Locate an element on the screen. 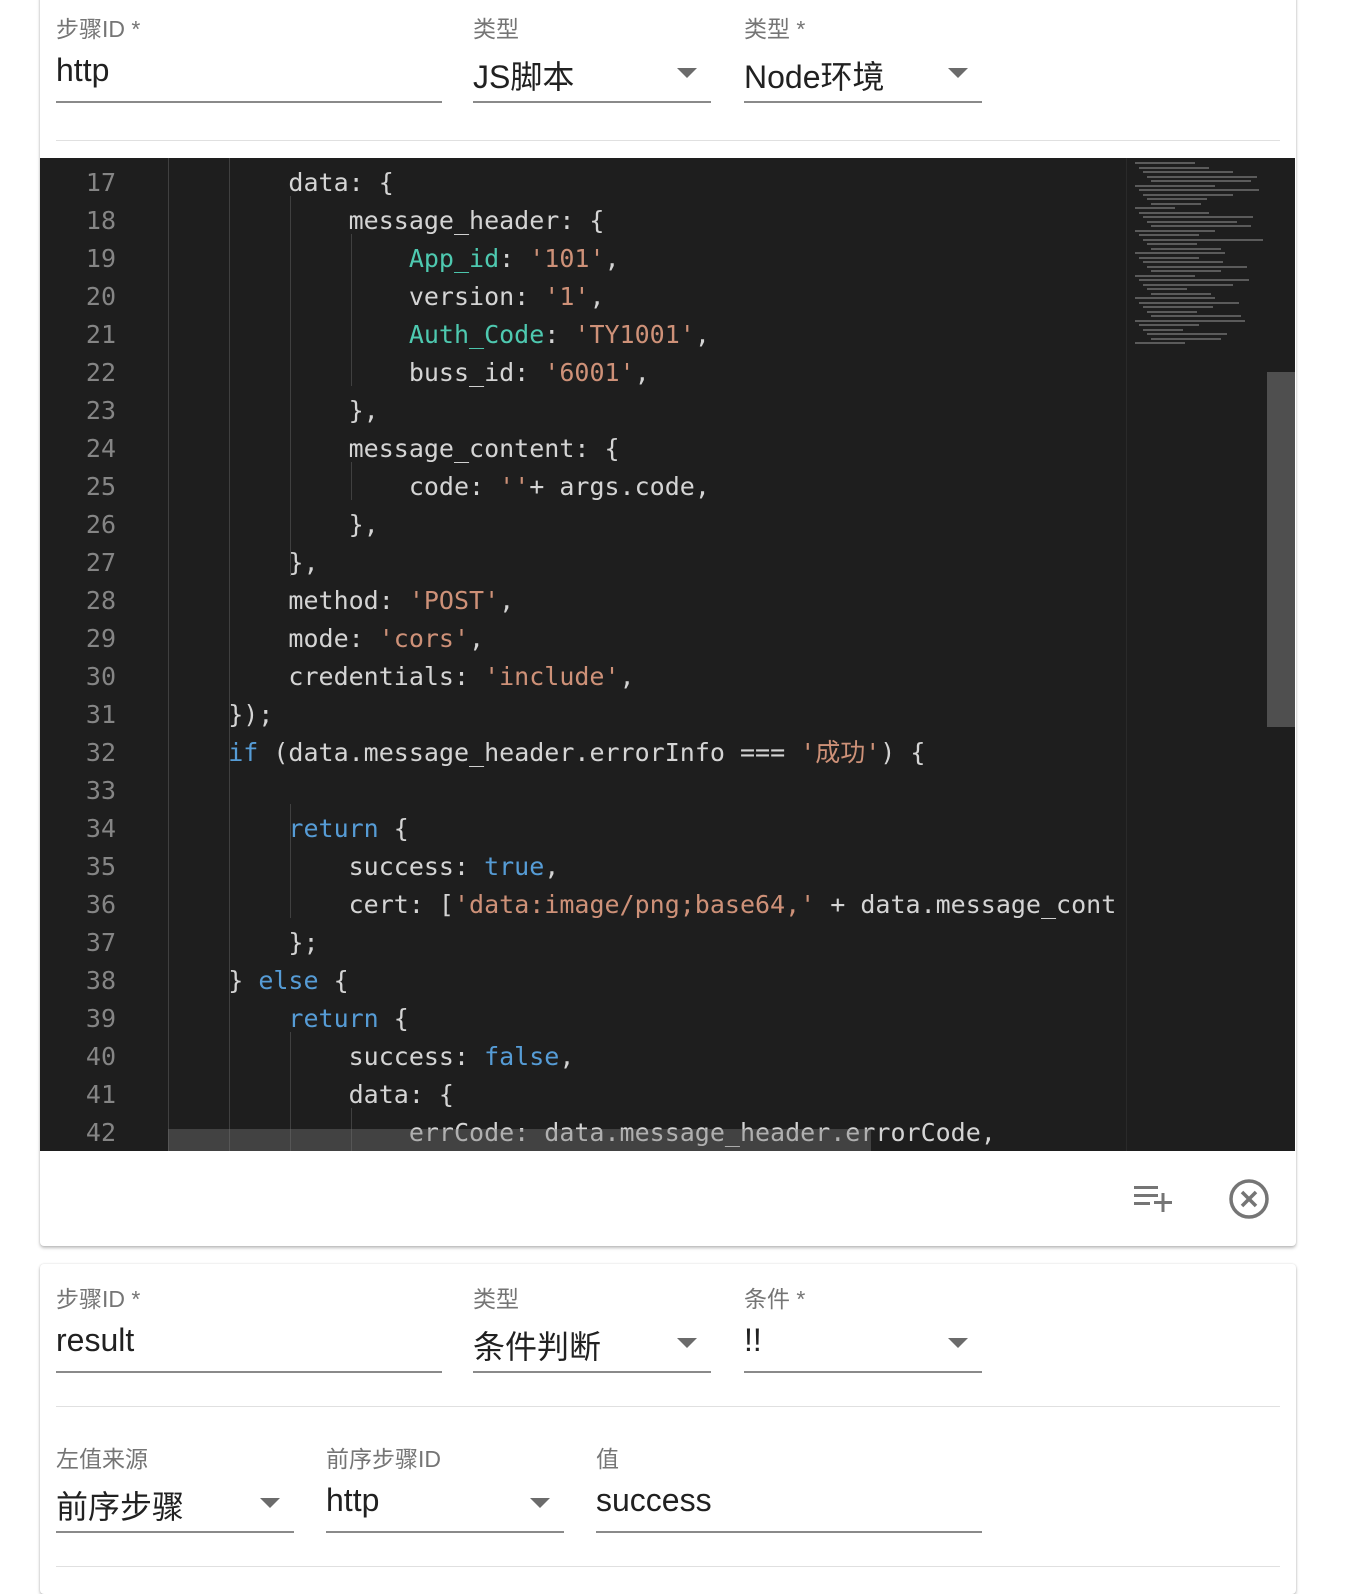 The image size is (1349, 1594). value-label: 值 is located at coordinates (607, 1459).